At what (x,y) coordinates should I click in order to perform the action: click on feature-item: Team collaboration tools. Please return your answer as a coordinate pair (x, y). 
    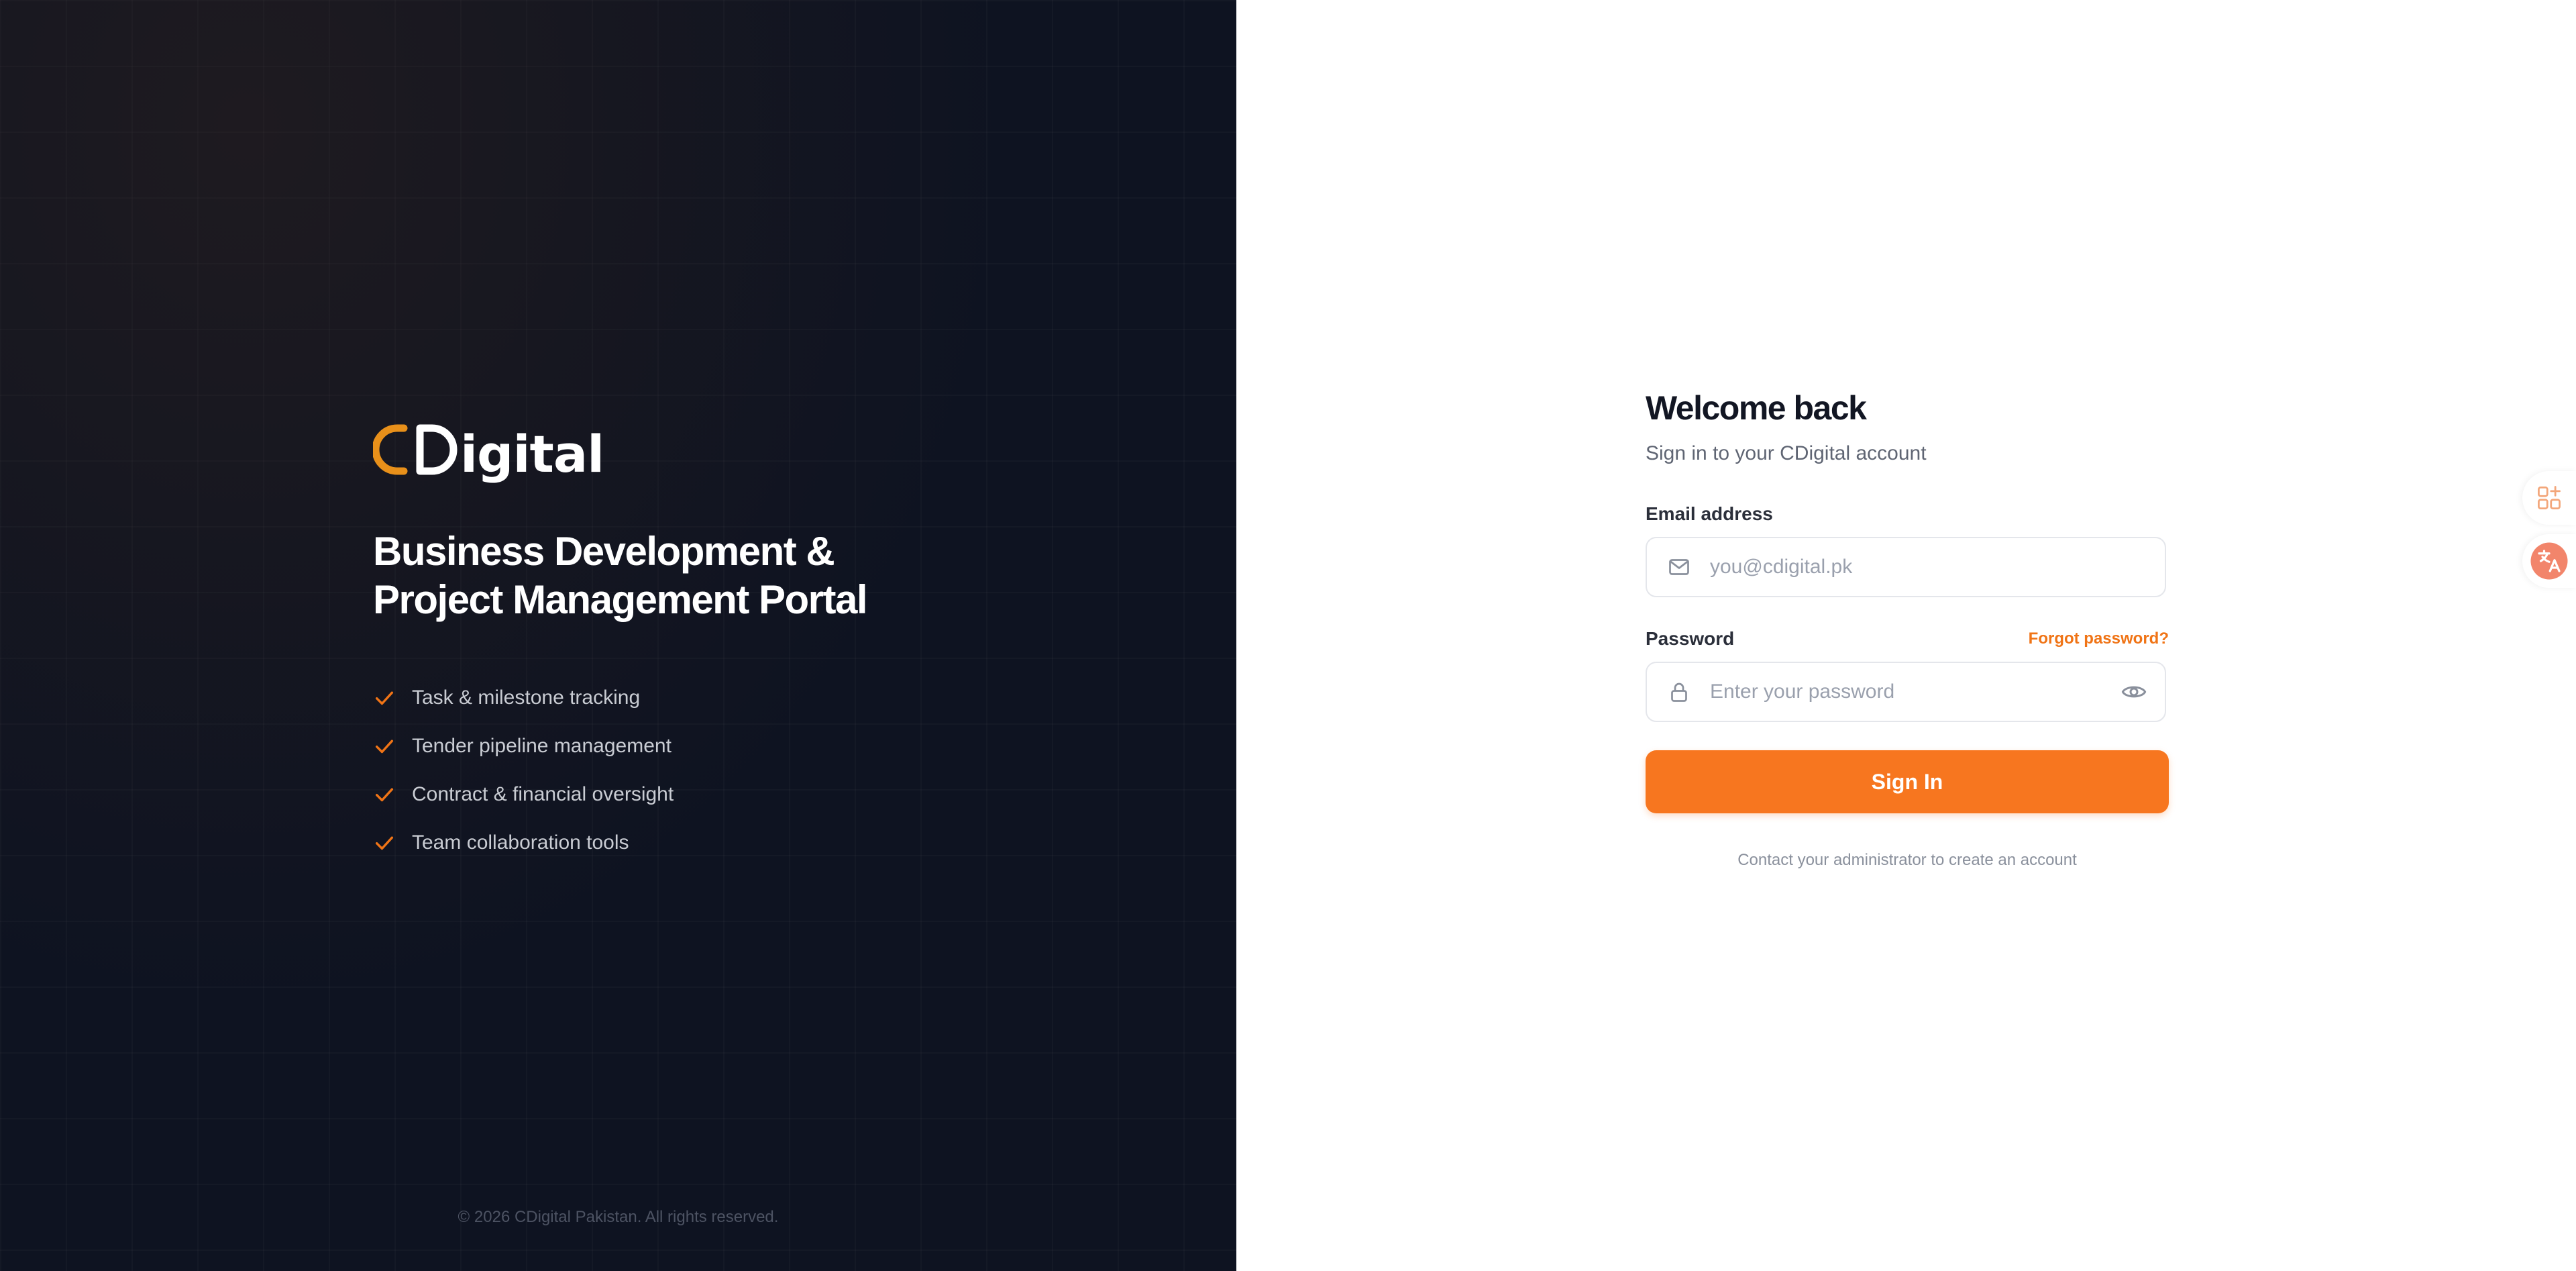
    Looking at the image, I should click on (523, 843).